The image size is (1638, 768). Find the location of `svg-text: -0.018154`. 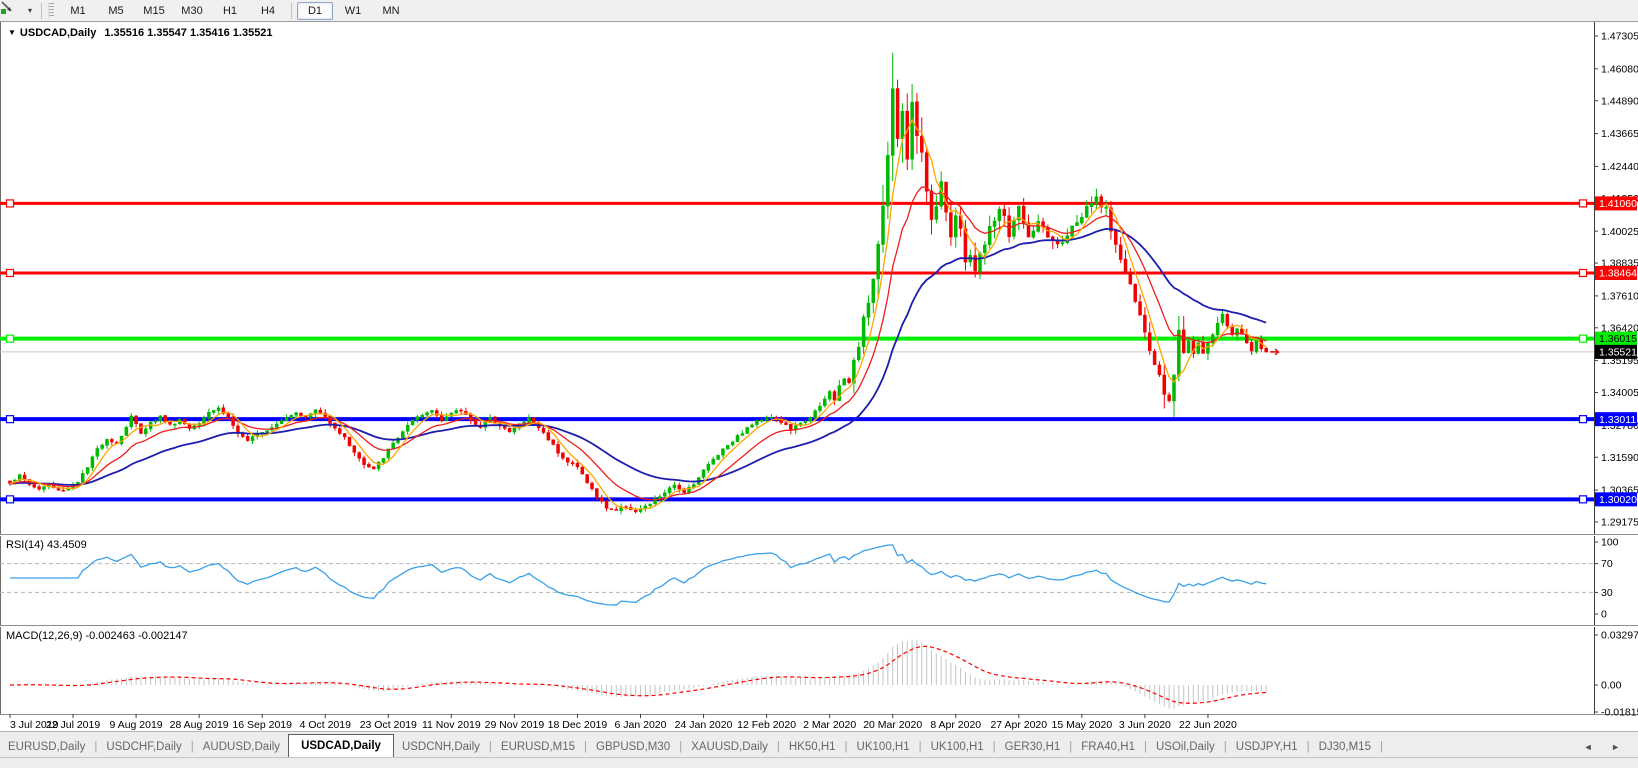

svg-text: -0.018154 is located at coordinates (1619, 713).